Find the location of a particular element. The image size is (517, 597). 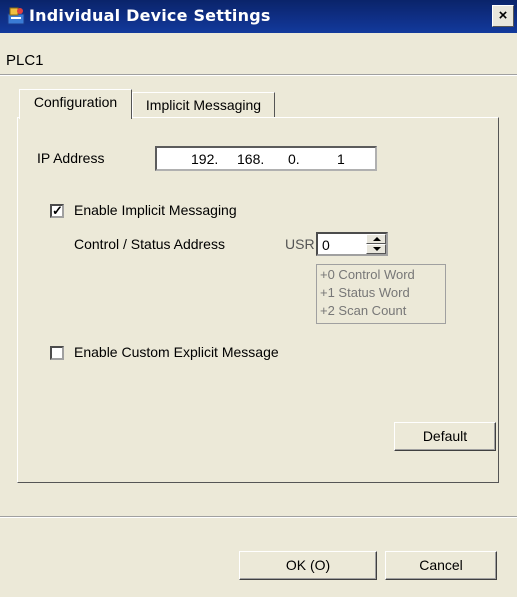

spin-down-button is located at coordinates (376, 249).